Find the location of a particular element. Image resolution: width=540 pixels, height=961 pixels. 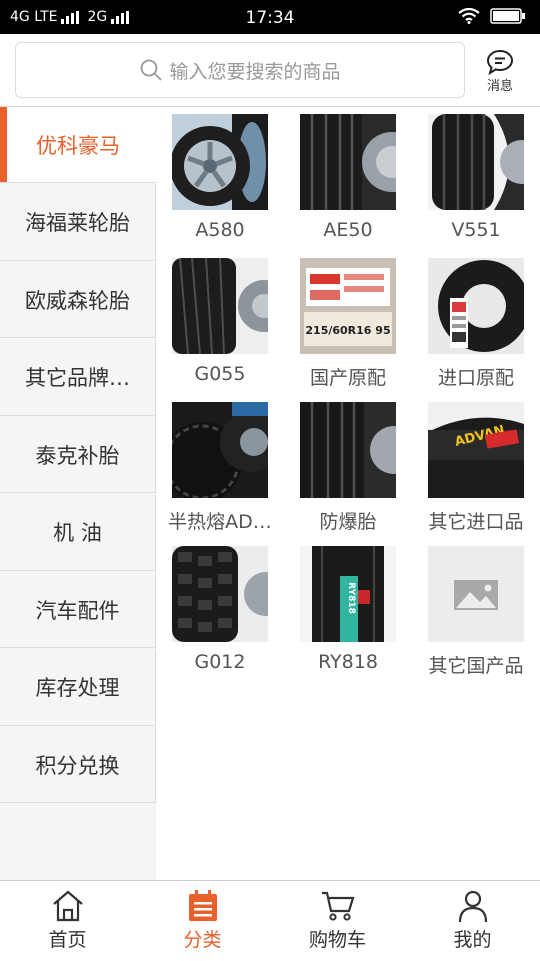

sidebar-item-car-parts: 汽车配件 is located at coordinates (78, 610).